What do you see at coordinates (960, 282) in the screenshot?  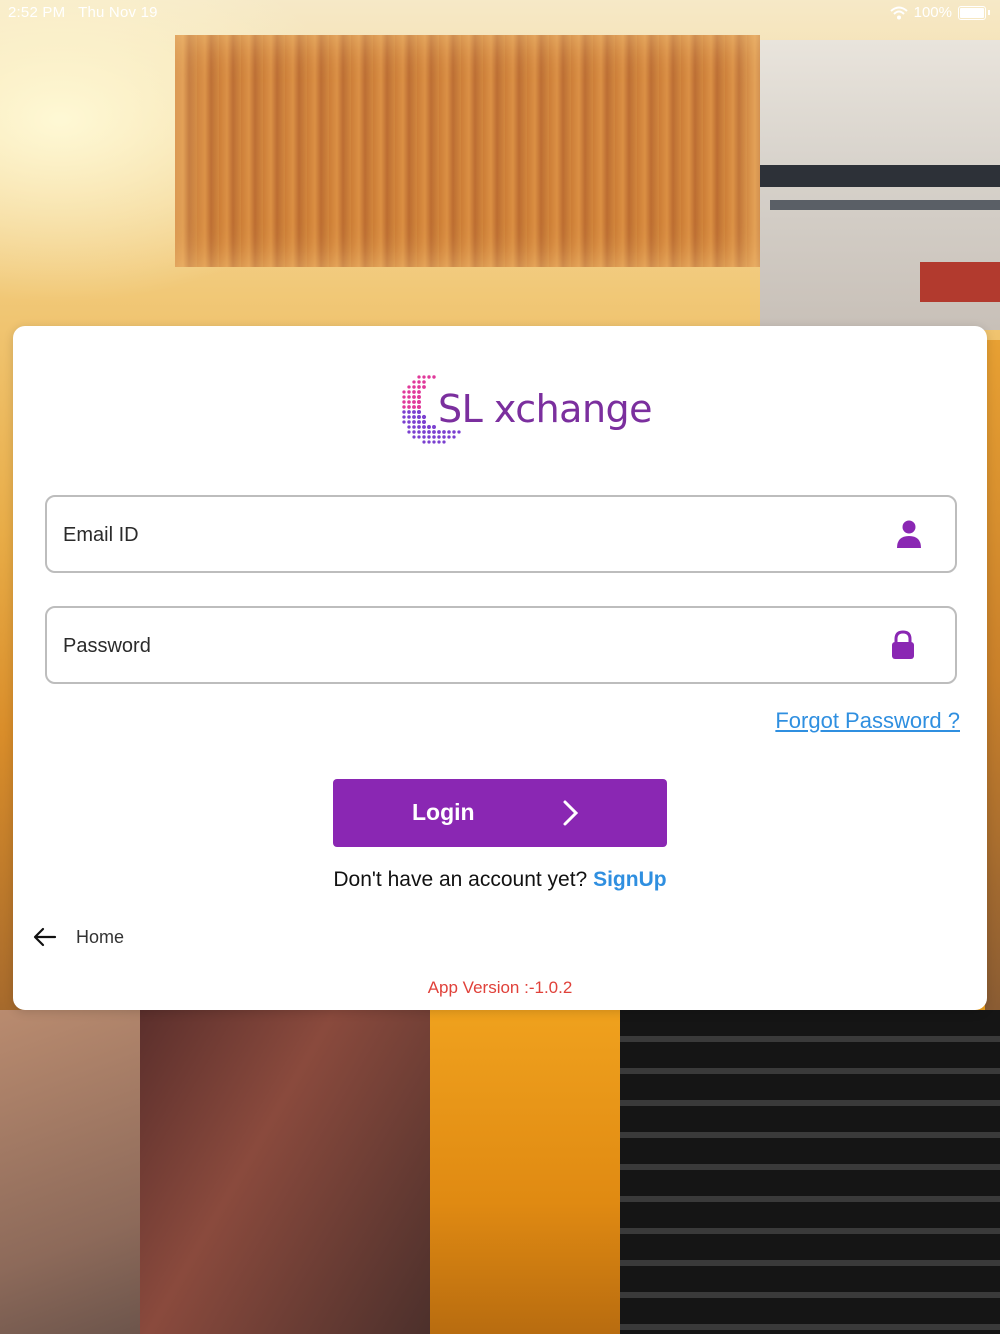 I see `ship-detail` at bounding box center [960, 282].